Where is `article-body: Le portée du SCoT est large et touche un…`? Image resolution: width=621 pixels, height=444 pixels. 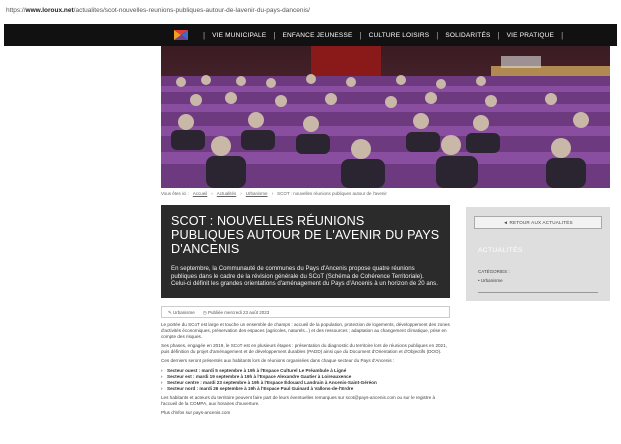
article-body: Le portée du SCoT est large et touche un… is located at coordinates (305, 370).